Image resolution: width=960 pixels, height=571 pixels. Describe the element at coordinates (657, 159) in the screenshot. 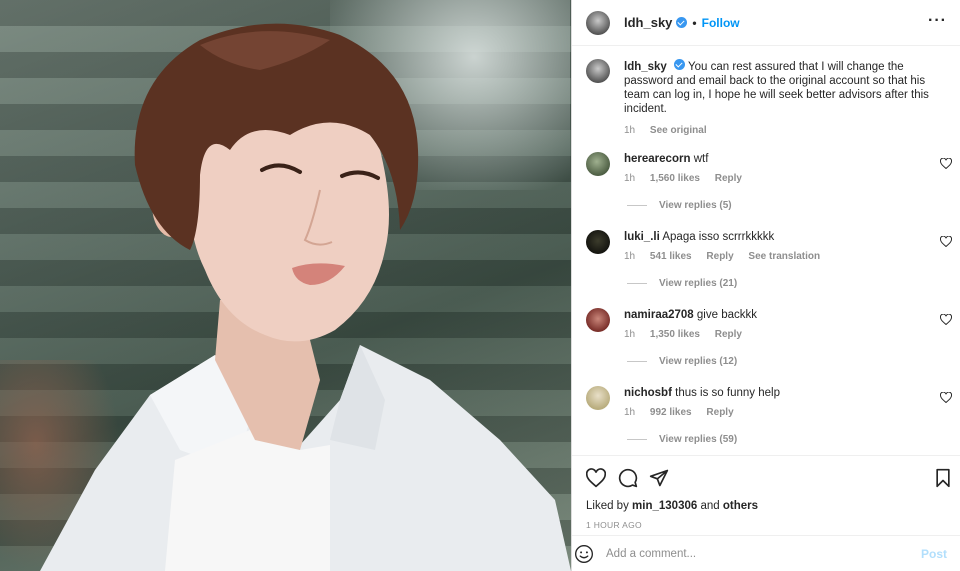

I see `comment-username: herearecorn` at that location.